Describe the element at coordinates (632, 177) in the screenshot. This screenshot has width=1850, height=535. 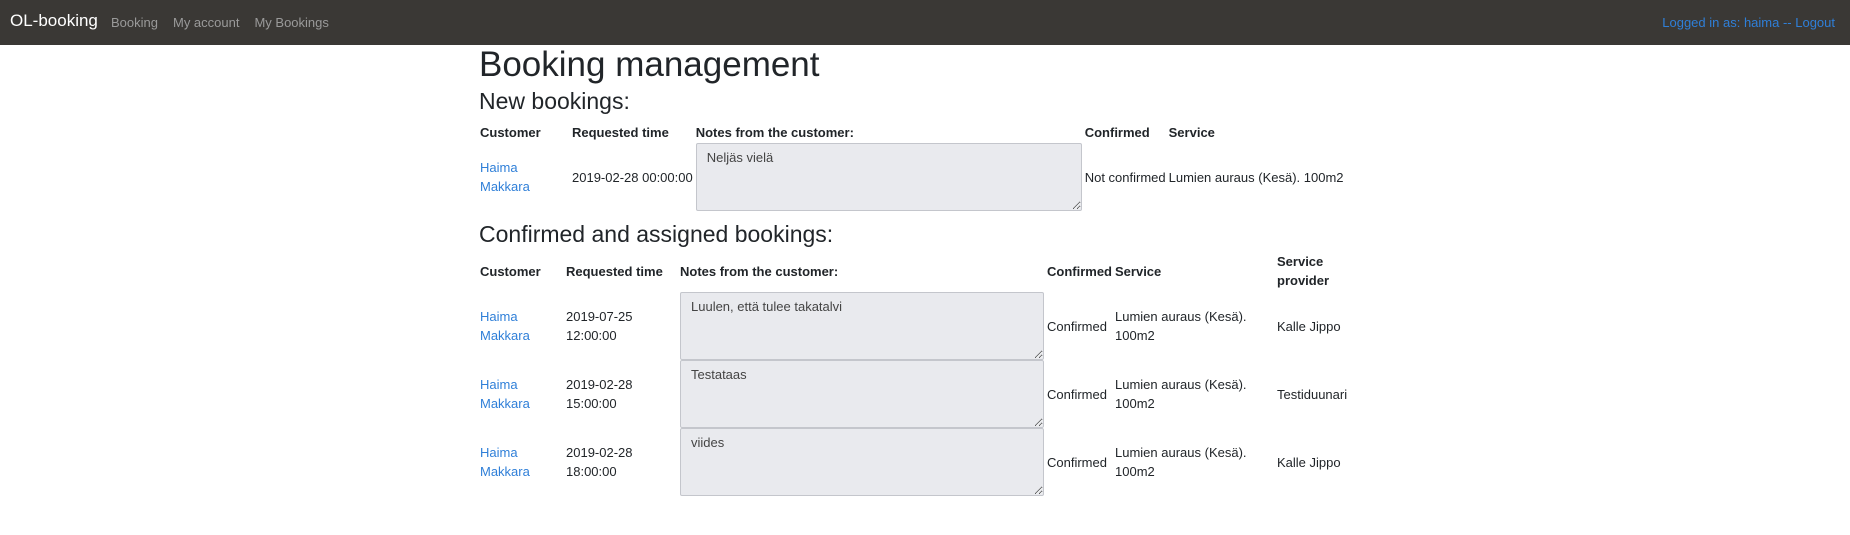
I see `requested-time: 2019-02-28 00:00:00` at that location.